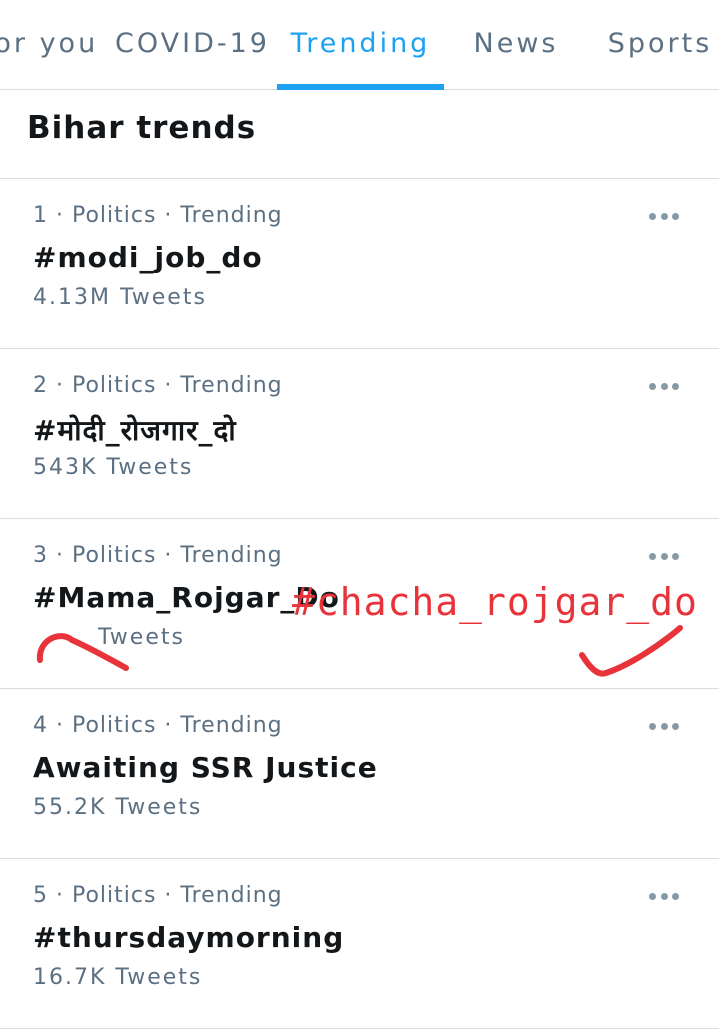 The height and width of the screenshot is (1033, 719). I want to click on trend-tweet-count: 4.13M Tweets, so click(120, 297).